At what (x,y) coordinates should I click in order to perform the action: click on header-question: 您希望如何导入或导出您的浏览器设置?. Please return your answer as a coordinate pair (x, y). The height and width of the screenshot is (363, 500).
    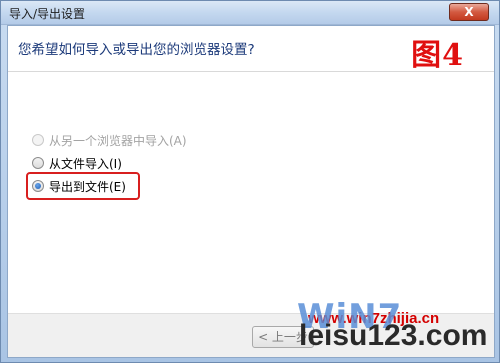
    Looking at the image, I should click on (136, 50).